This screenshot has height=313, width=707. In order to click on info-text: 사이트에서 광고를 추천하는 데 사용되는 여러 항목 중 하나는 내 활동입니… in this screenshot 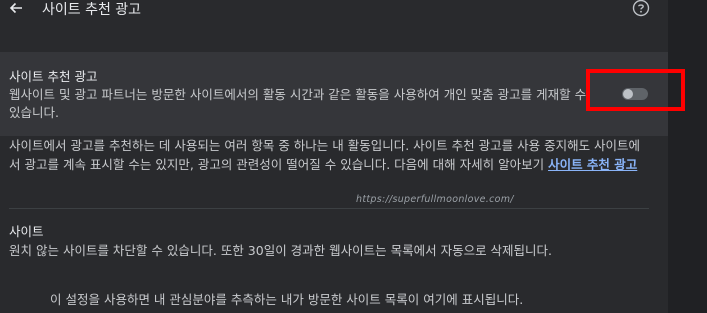, I will do `click(325, 155)`.